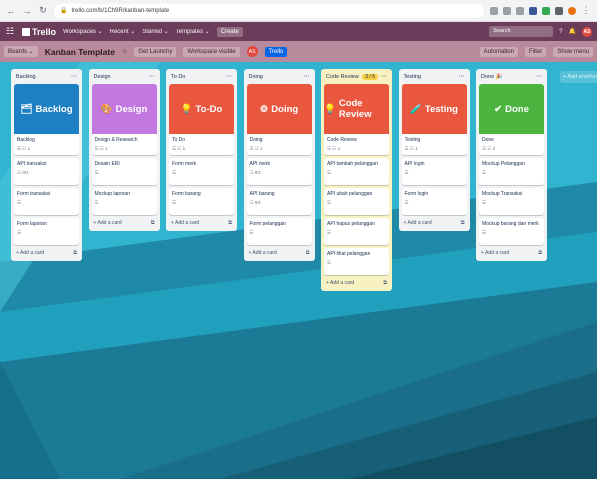 Image resolution: width=597 pixels, height=479 pixels. What do you see at coordinates (356, 119) in the screenshot?
I see `card: 💡 Code Review Code Review ☰ ☷ 1` at bounding box center [356, 119].